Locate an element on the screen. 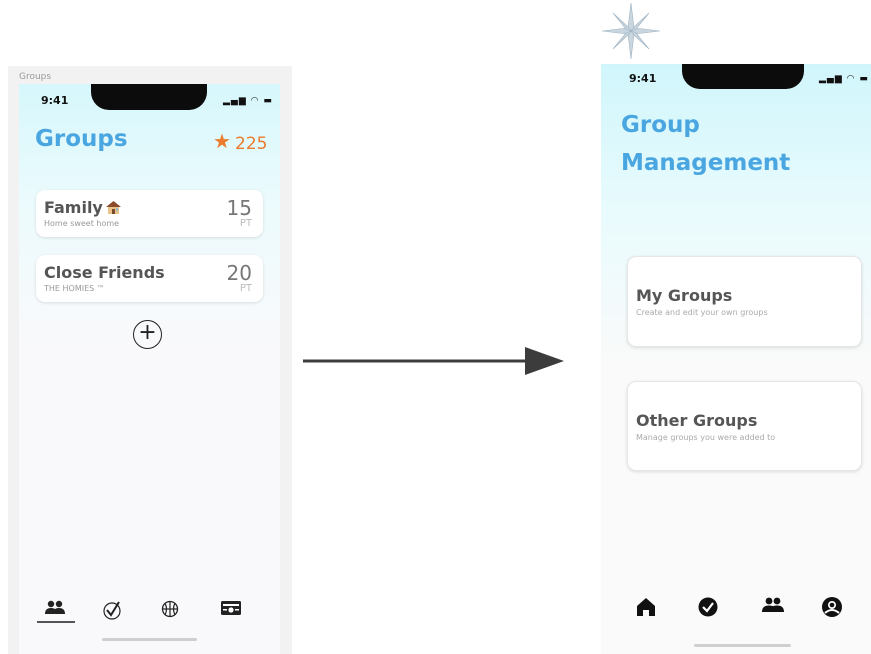 Image resolution: width=871 pixels, height=654 pixels. option-subtitle: Manage groups you were added to is located at coordinates (706, 437).